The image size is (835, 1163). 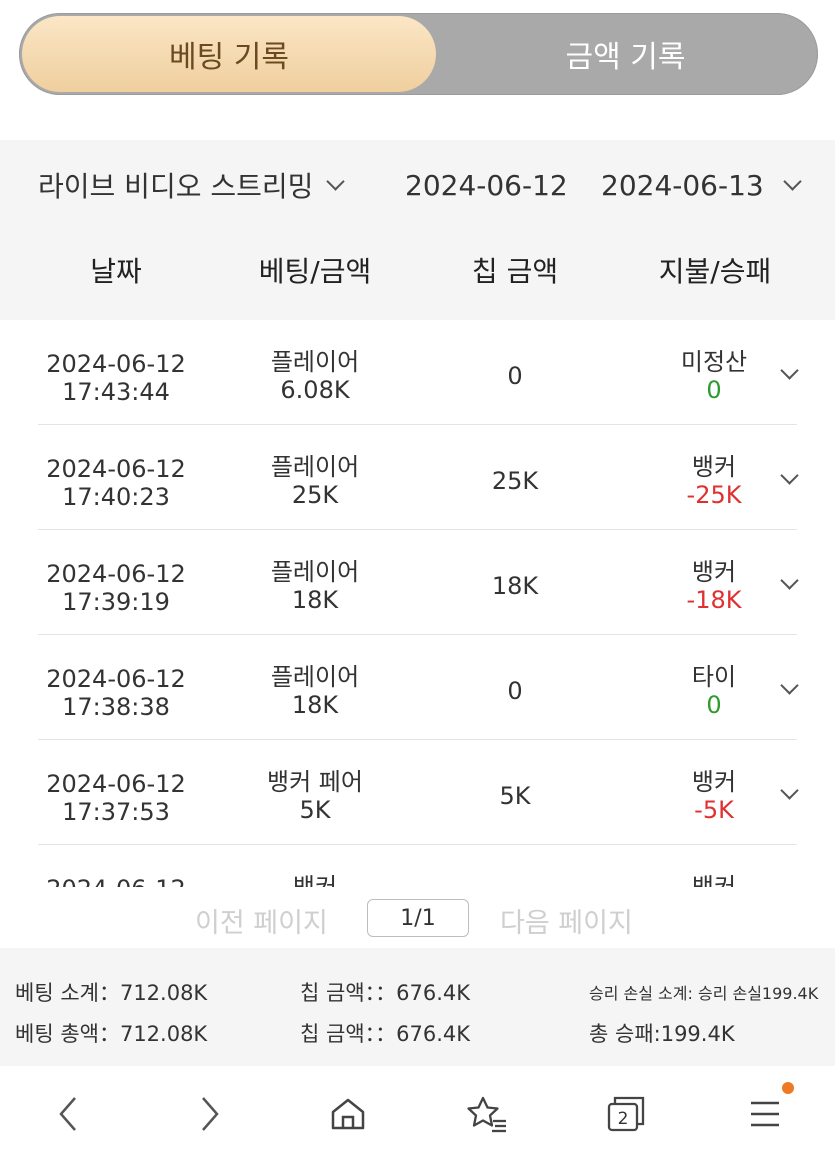 I want to click on row-time: 17:39:19, so click(x=116, y=602).